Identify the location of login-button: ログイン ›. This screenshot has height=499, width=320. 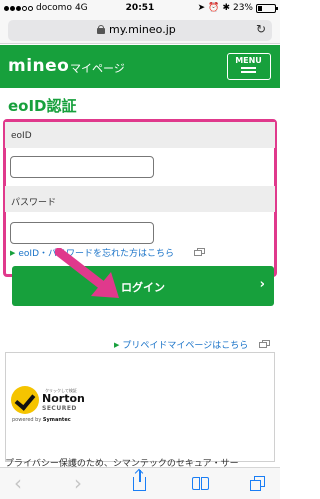
(143, 286).